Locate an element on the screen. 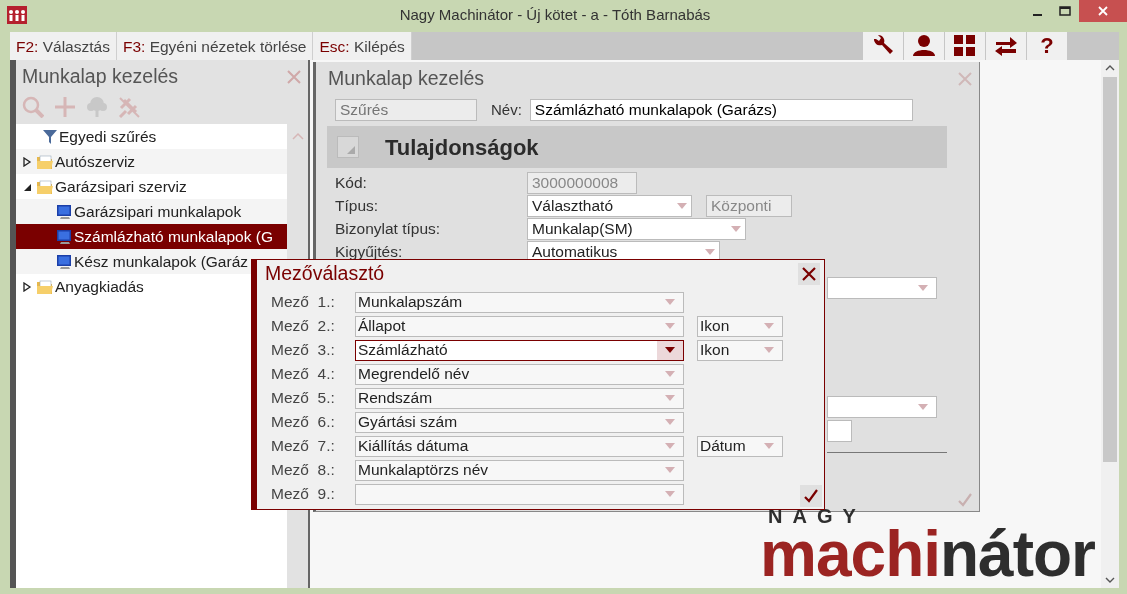 The image size is (1127, 594). window-title: Nagy Machinátor - Új kötet - a - Tóth Barnabás is located at coordinates (555, 14).